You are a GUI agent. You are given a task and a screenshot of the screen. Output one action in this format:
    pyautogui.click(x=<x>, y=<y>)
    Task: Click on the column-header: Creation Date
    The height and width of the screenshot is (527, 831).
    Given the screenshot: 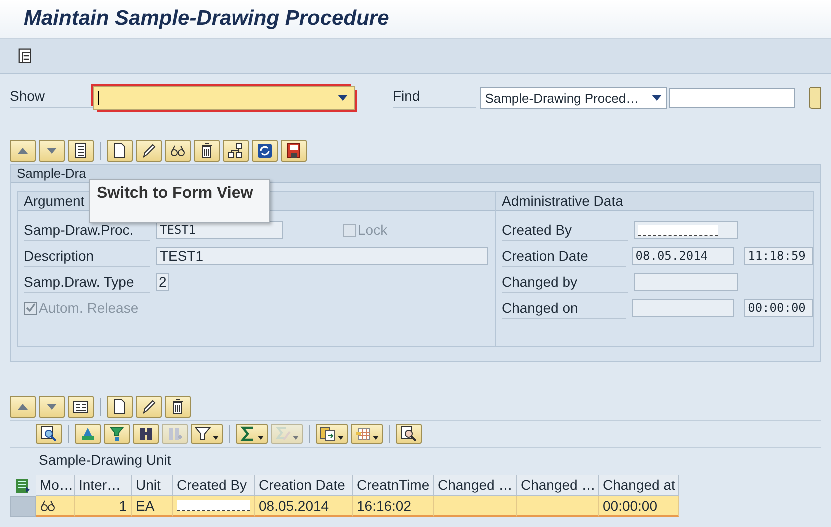 What is the action you would take?
    pyautogui.click(x=304, y=485)
    